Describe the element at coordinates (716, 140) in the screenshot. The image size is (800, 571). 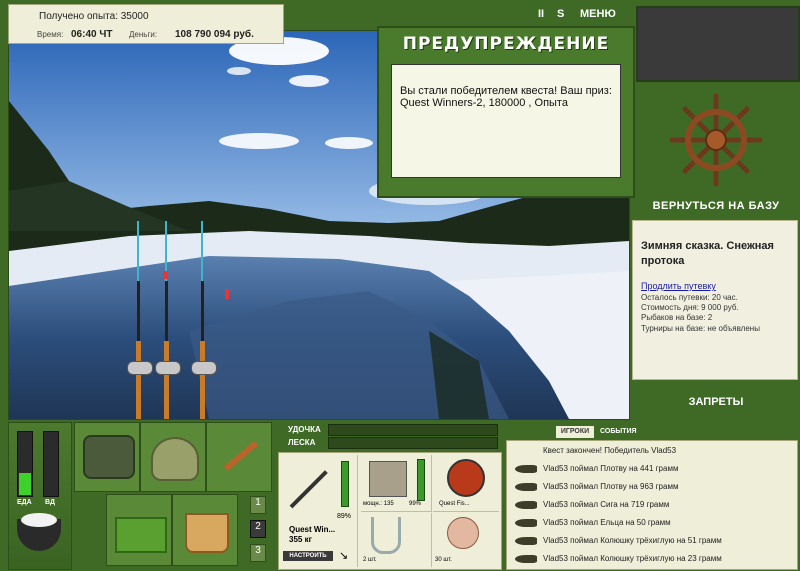
I see `ship-wheel-icon` at that location.